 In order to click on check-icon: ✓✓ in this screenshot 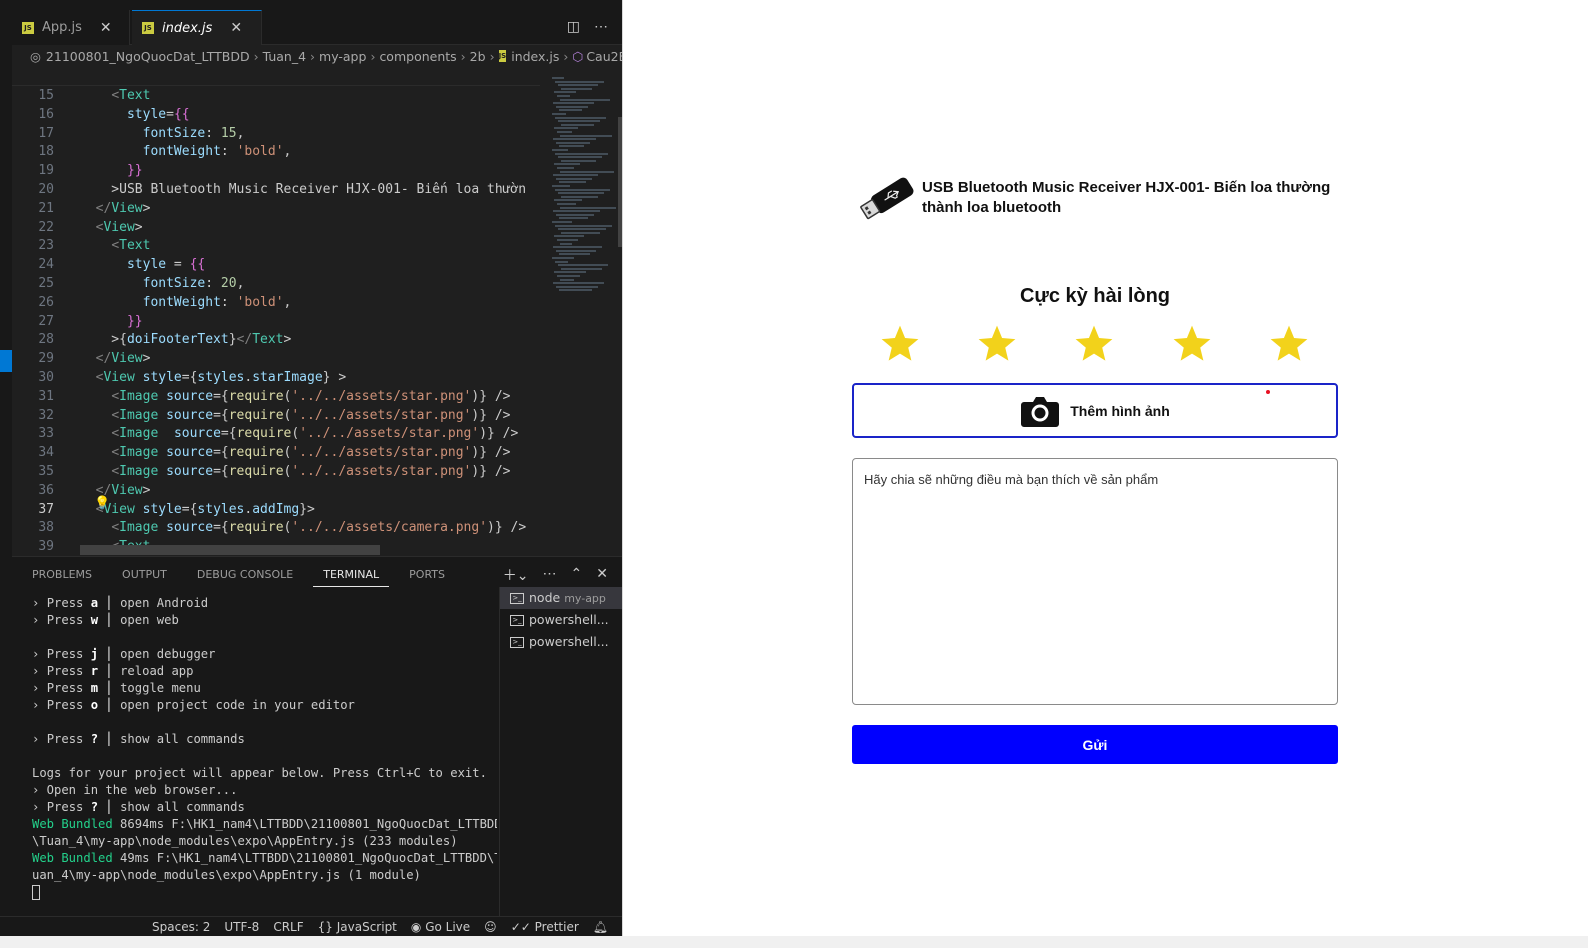, I will do `click(520, 926)`.